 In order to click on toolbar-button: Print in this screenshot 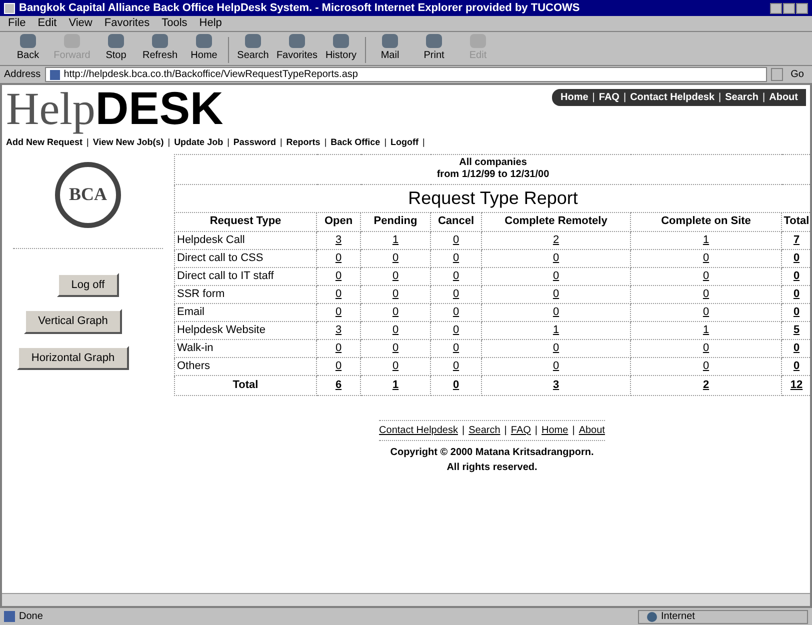, I will do `click(434, 48)`.